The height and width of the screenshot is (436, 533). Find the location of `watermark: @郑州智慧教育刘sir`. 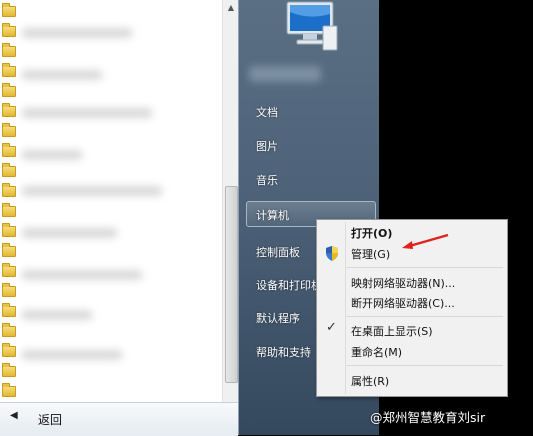

watermark: @郑州智慧教育刘sir is located at coordinates (428, 417).